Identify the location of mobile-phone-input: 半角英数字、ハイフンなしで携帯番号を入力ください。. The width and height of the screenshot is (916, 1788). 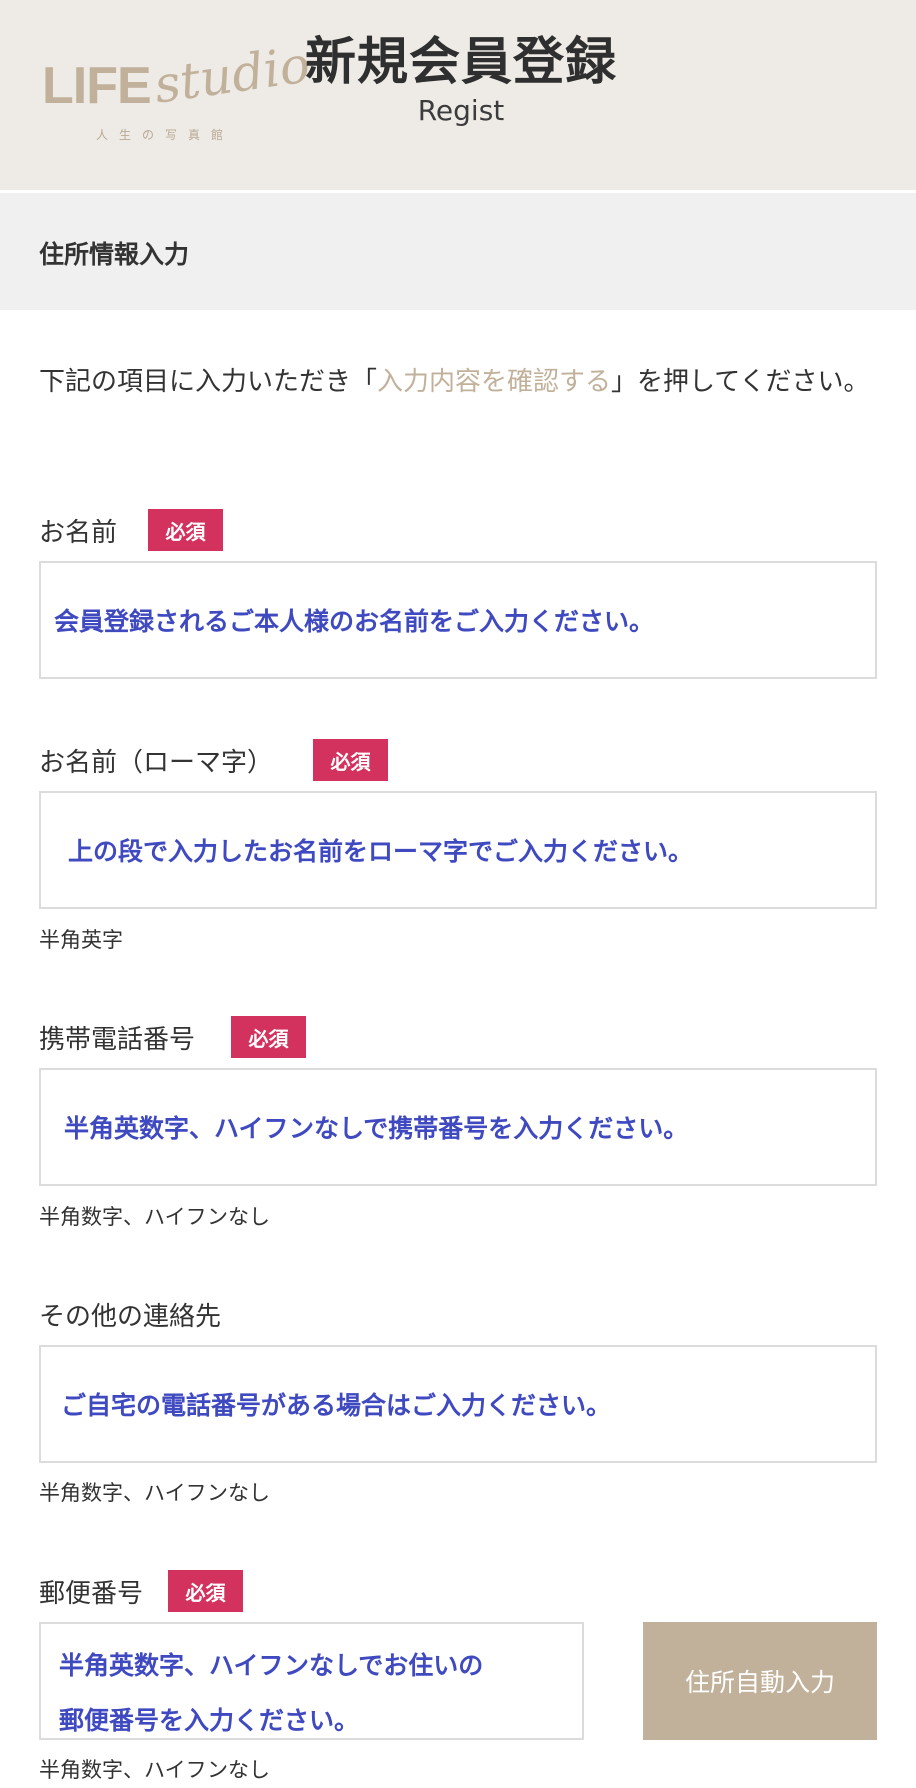
(458, 1127).